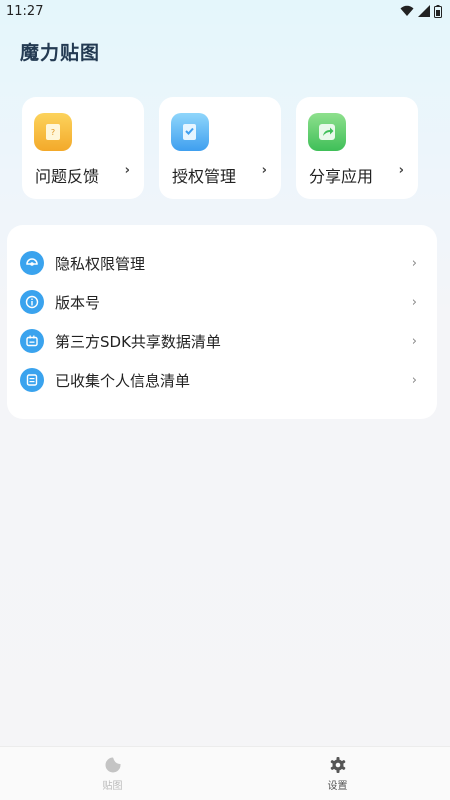  I want to click on menu-item-label: 第三方SDK共享数据清单, so click(138, 341).